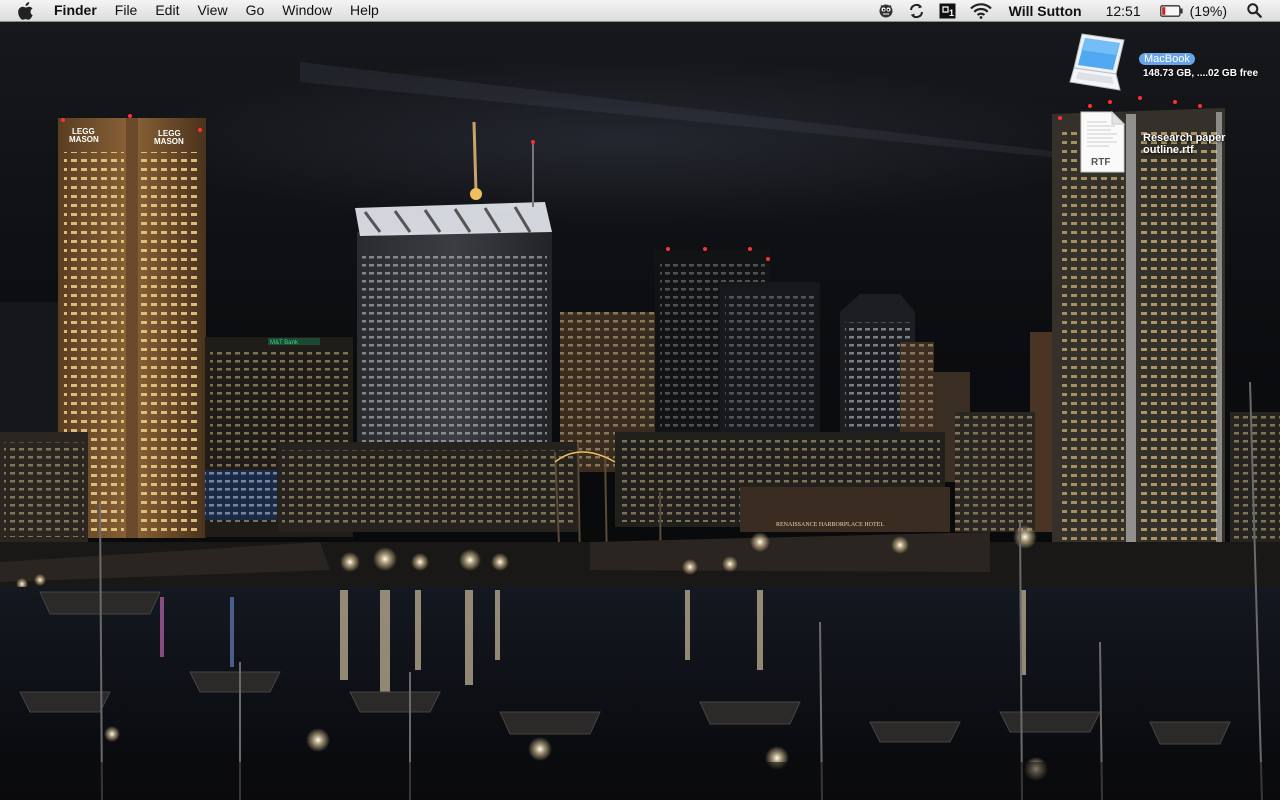  I want to click on menu-view: View, so click(212, 10).